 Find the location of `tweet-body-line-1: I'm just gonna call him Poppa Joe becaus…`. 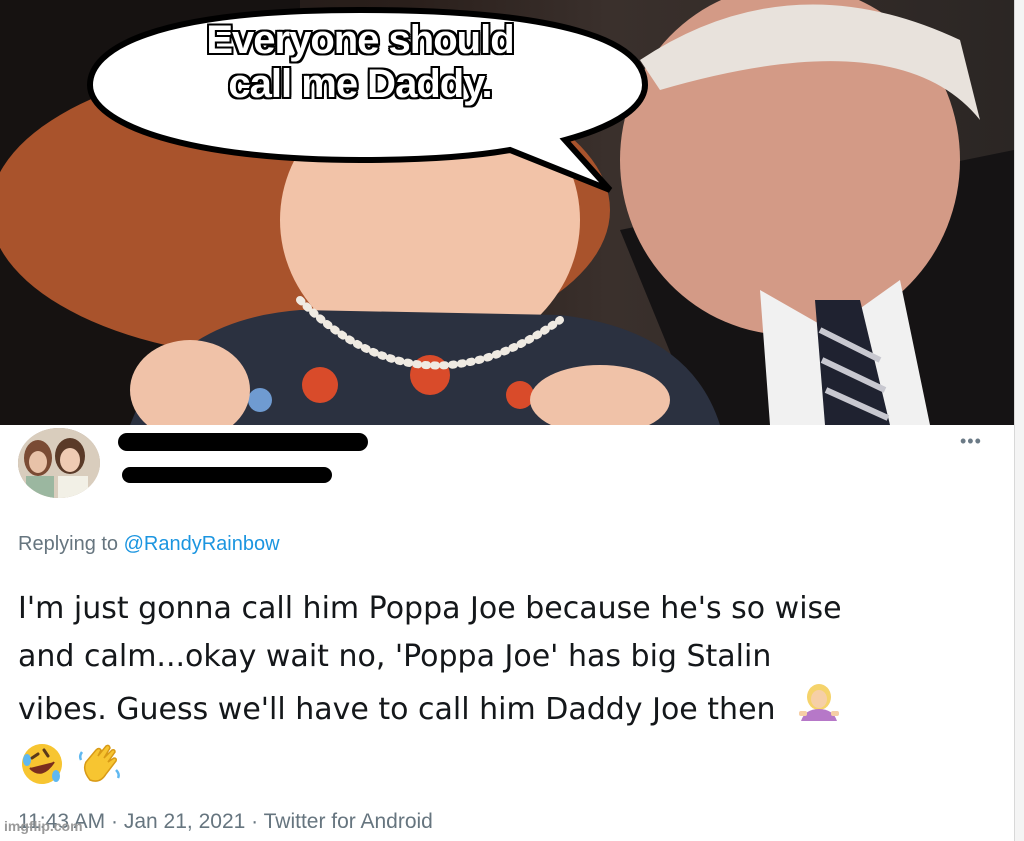

tweet-body-line-1: I'm just gonna call him Poppa Joe becaus… is located at coordinates (430, 608).